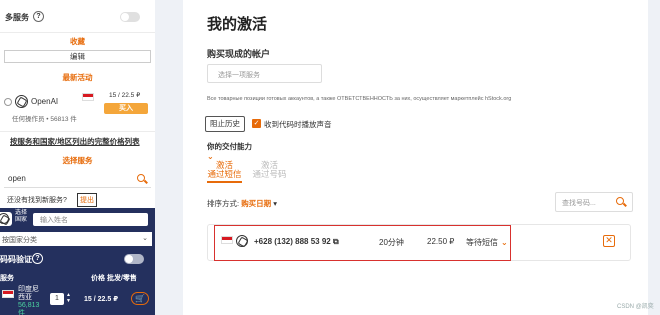  What do you see at coordinates (7, 278) in the screenshot?
I see `service-column-header: 服务` at bounding box center [7, 278].